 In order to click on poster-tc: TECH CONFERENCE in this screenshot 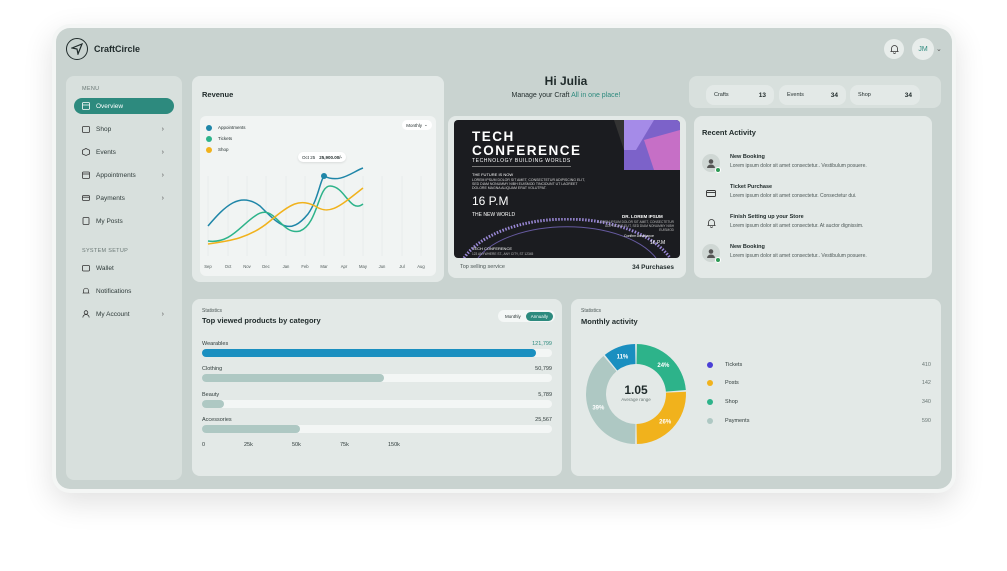, I will do `click(492, 248)`.